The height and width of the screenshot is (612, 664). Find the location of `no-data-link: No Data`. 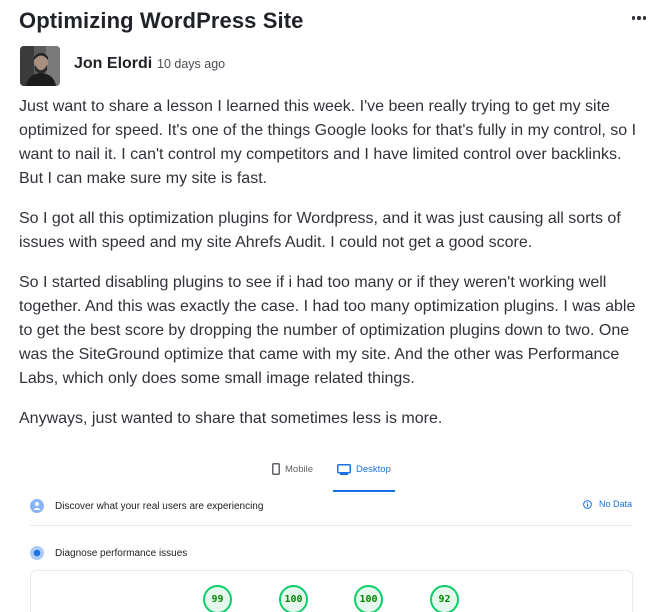

no-data-link: No Data is located at coordinates (607, 504).